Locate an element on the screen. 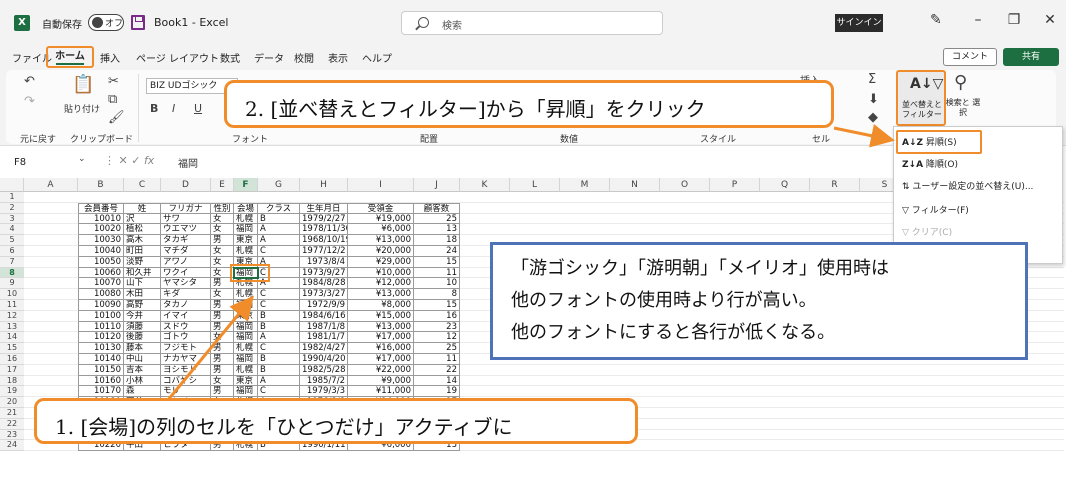 The height and width of the screenshot is (498, 1066). table-cell: 10120 is located at coordinates (101, 338).